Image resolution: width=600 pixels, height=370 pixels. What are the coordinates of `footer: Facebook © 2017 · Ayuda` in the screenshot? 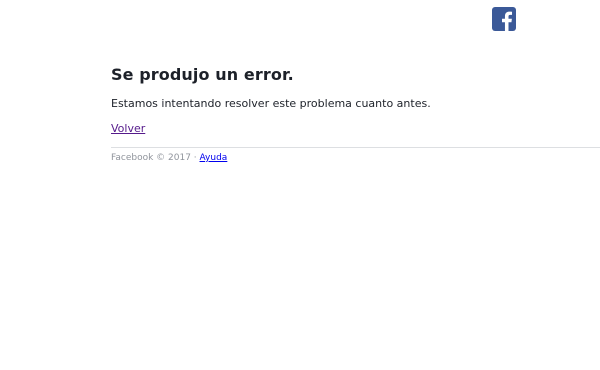 It's located at (169, 158).